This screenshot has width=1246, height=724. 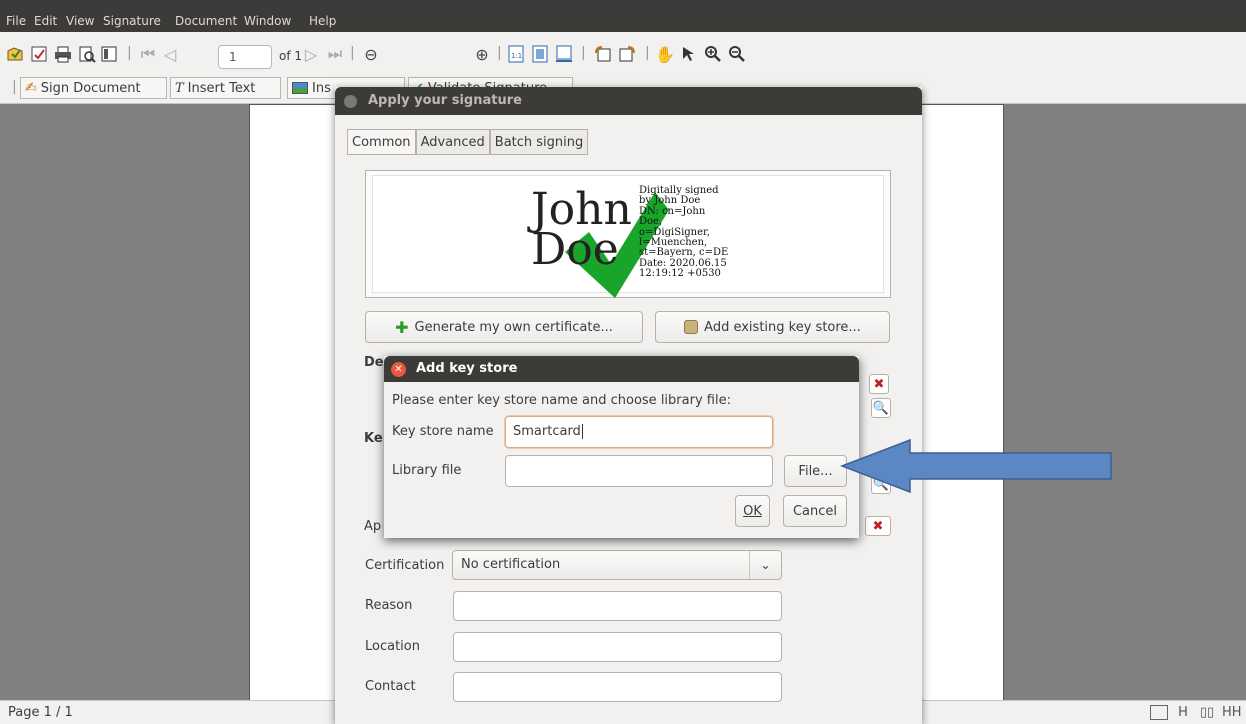 What do you see at coordinates (752, 511) in the screenshot?
I see `ok-button: OK` at bounding box center [752, 511].